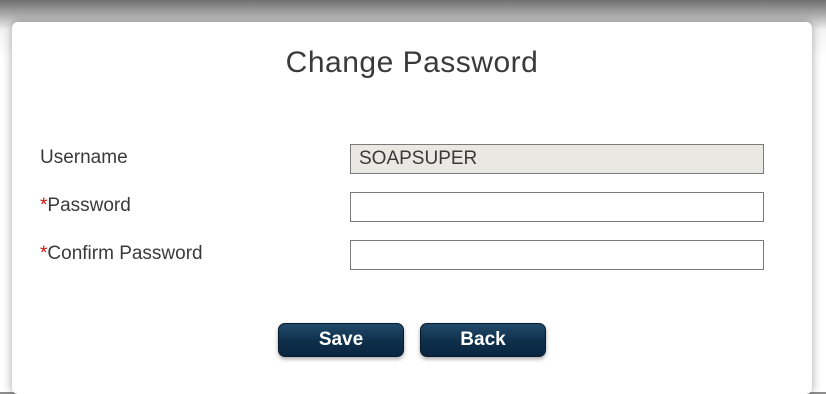 This screenshot has width=826, height=394. I want to click on username-field, so click(557, 159).